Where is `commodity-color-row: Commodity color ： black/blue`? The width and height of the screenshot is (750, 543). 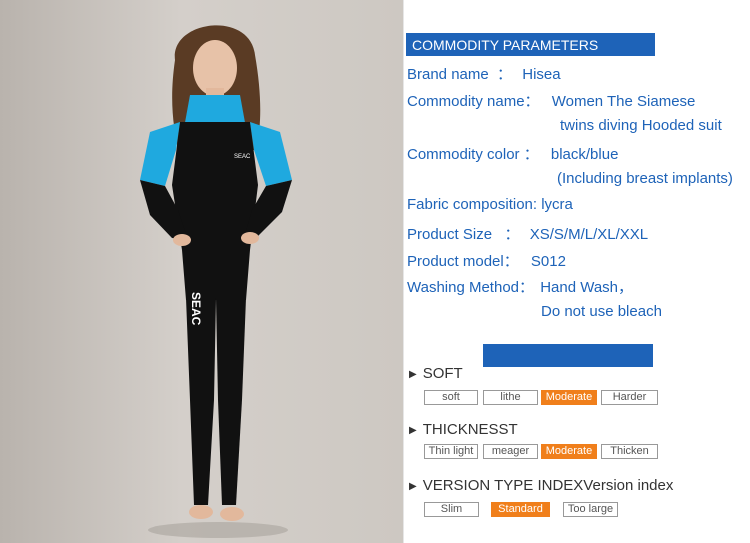
commodity-color-row: Commodity color ： black/blue is located at coordinates (512, 153).